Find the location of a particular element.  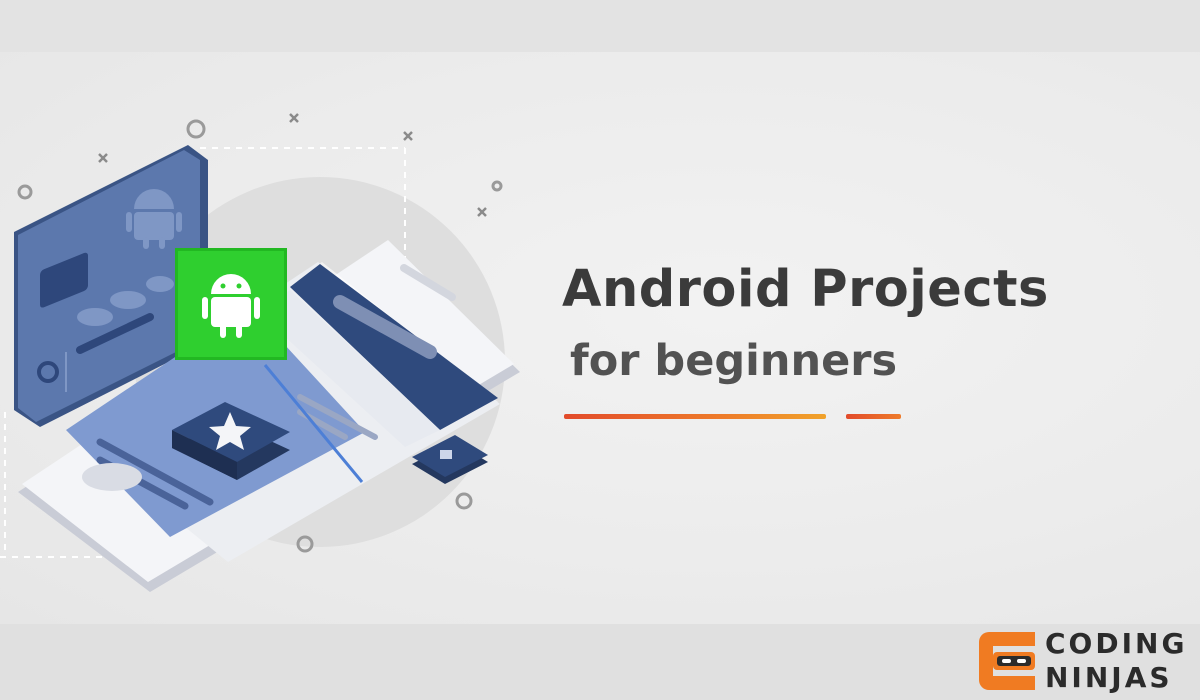

brand-logo: CODING NINJAS is located at coordinates (1086, 662).